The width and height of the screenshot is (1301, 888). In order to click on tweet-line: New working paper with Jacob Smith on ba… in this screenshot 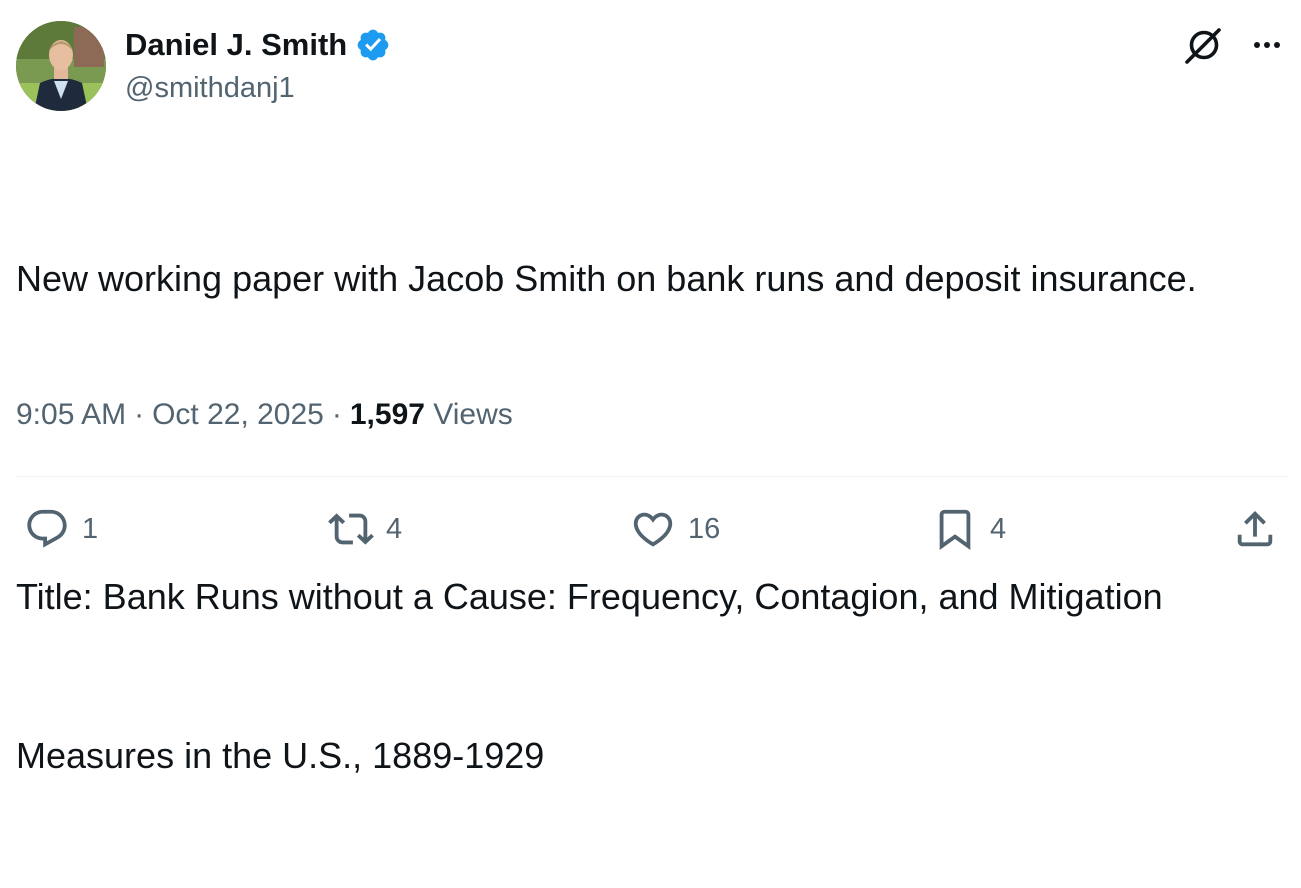, I will do `click(606, 278)`.